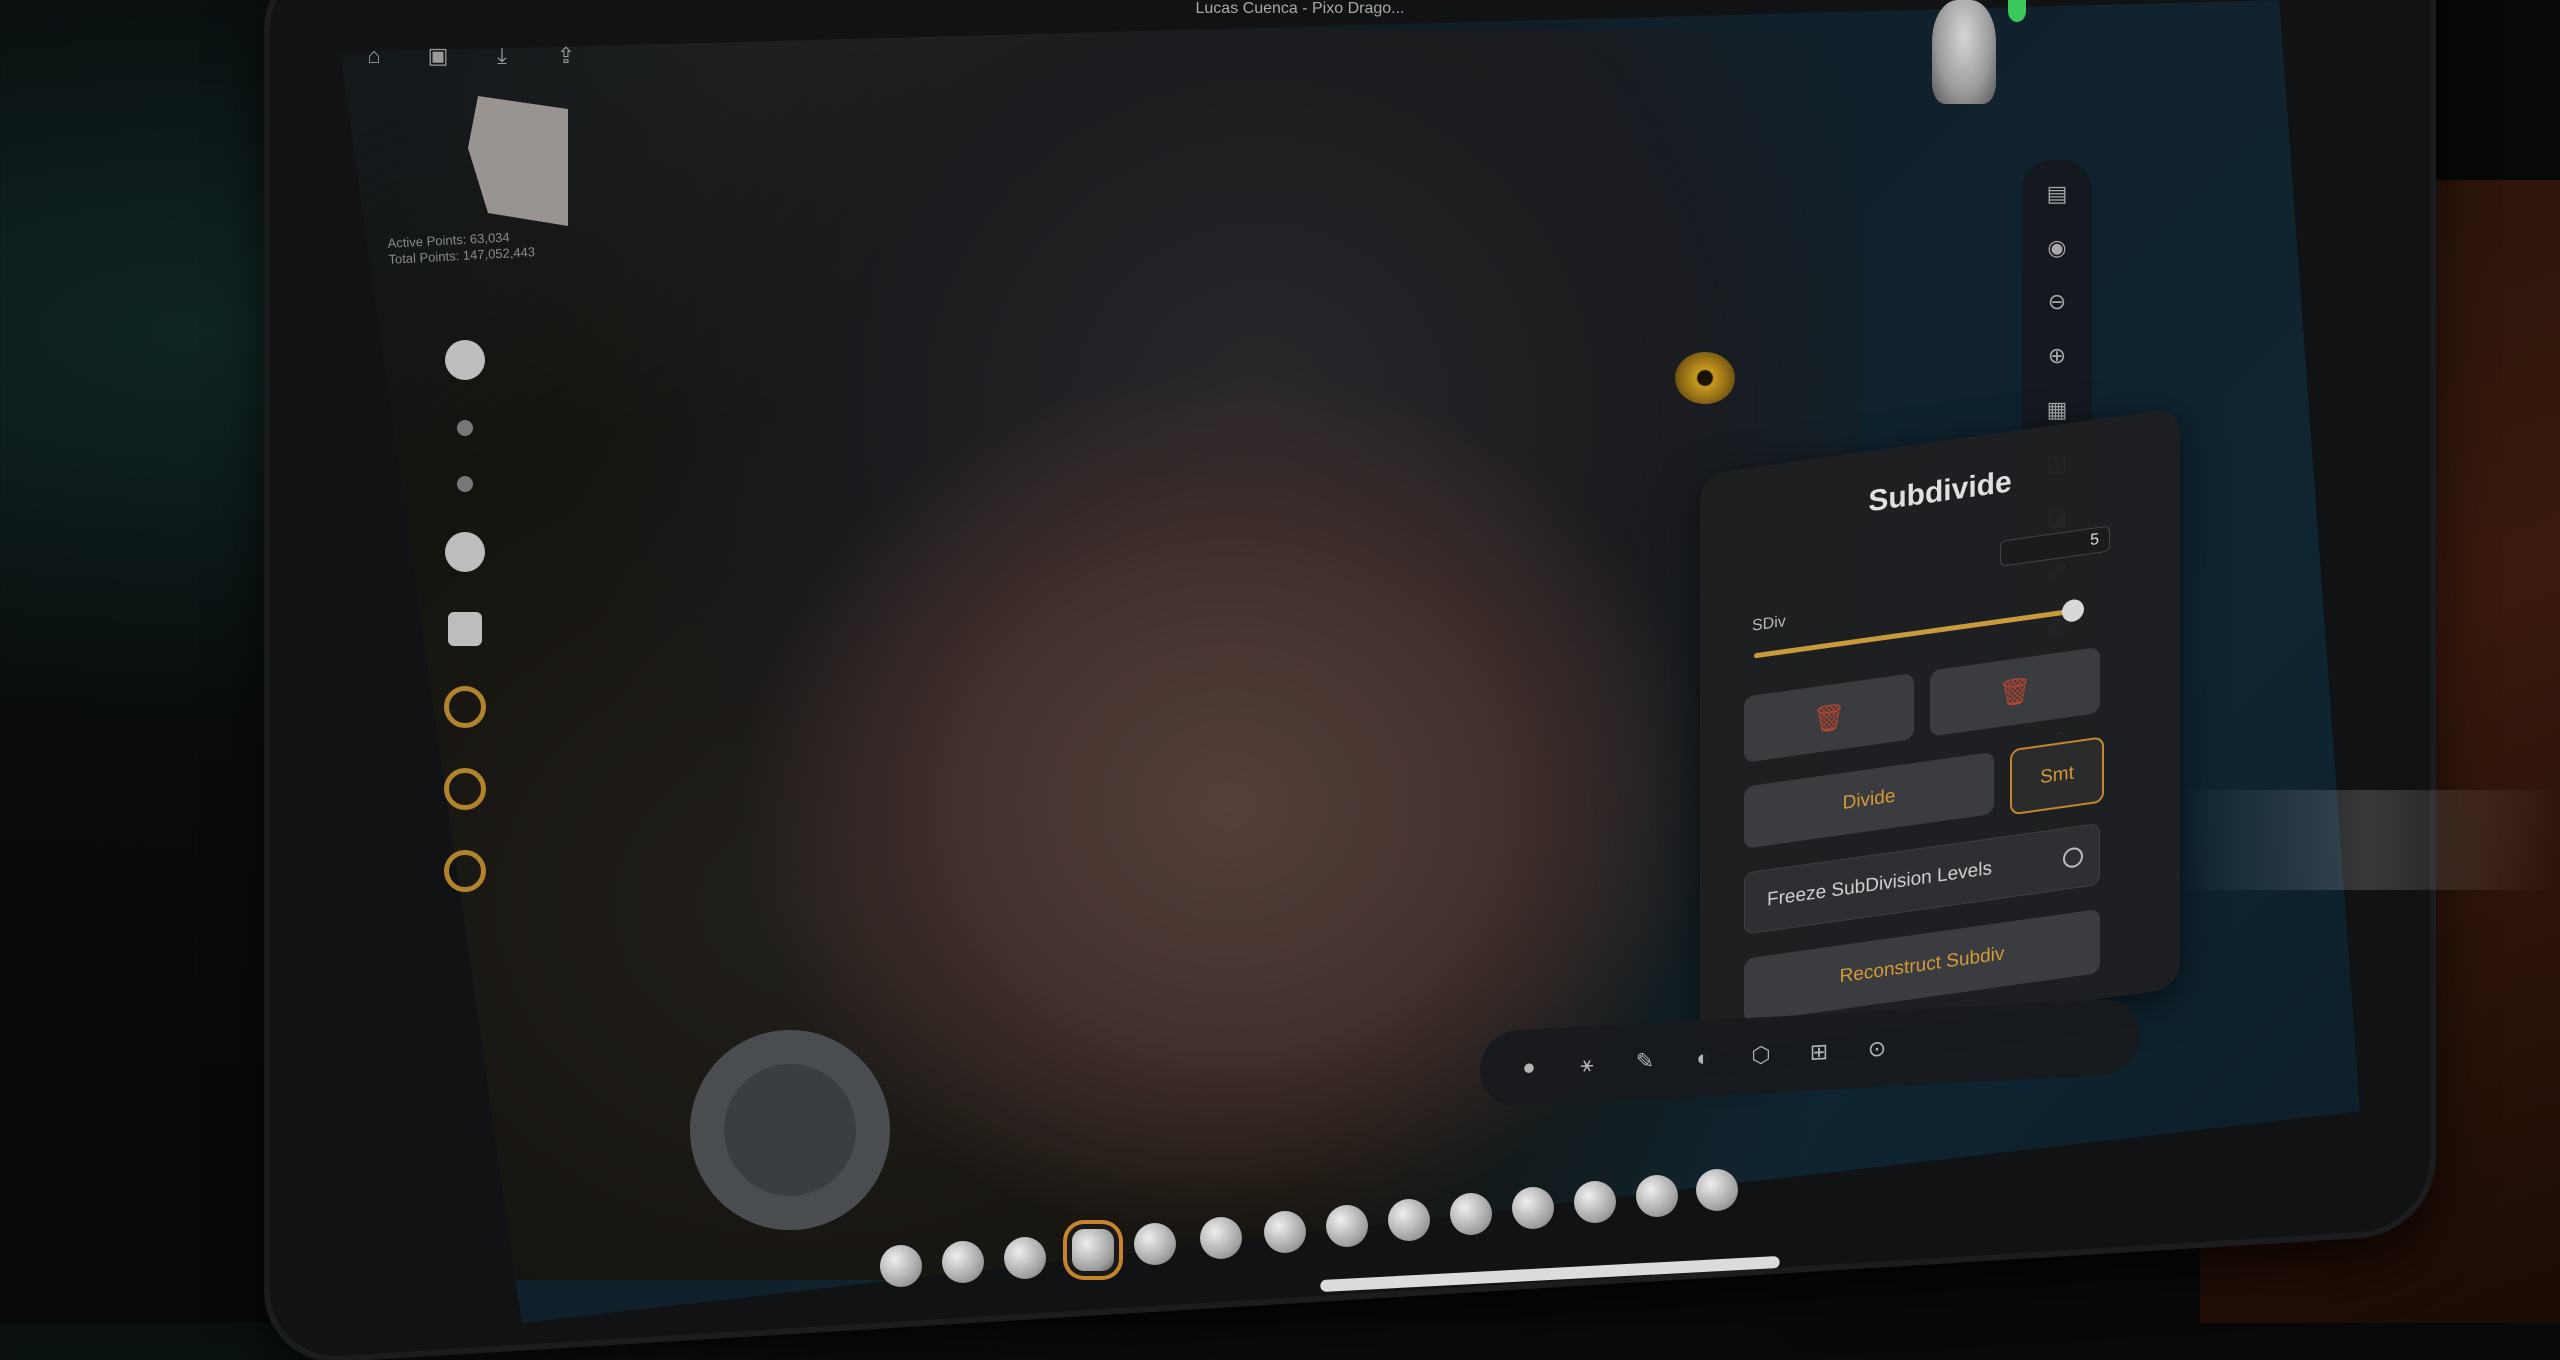 Image resolution: width=2560 pixels, height=1360 pixels. Describe the element at coordinates (465, 428) in the screenshot. I see `stroke-icon` at that location.